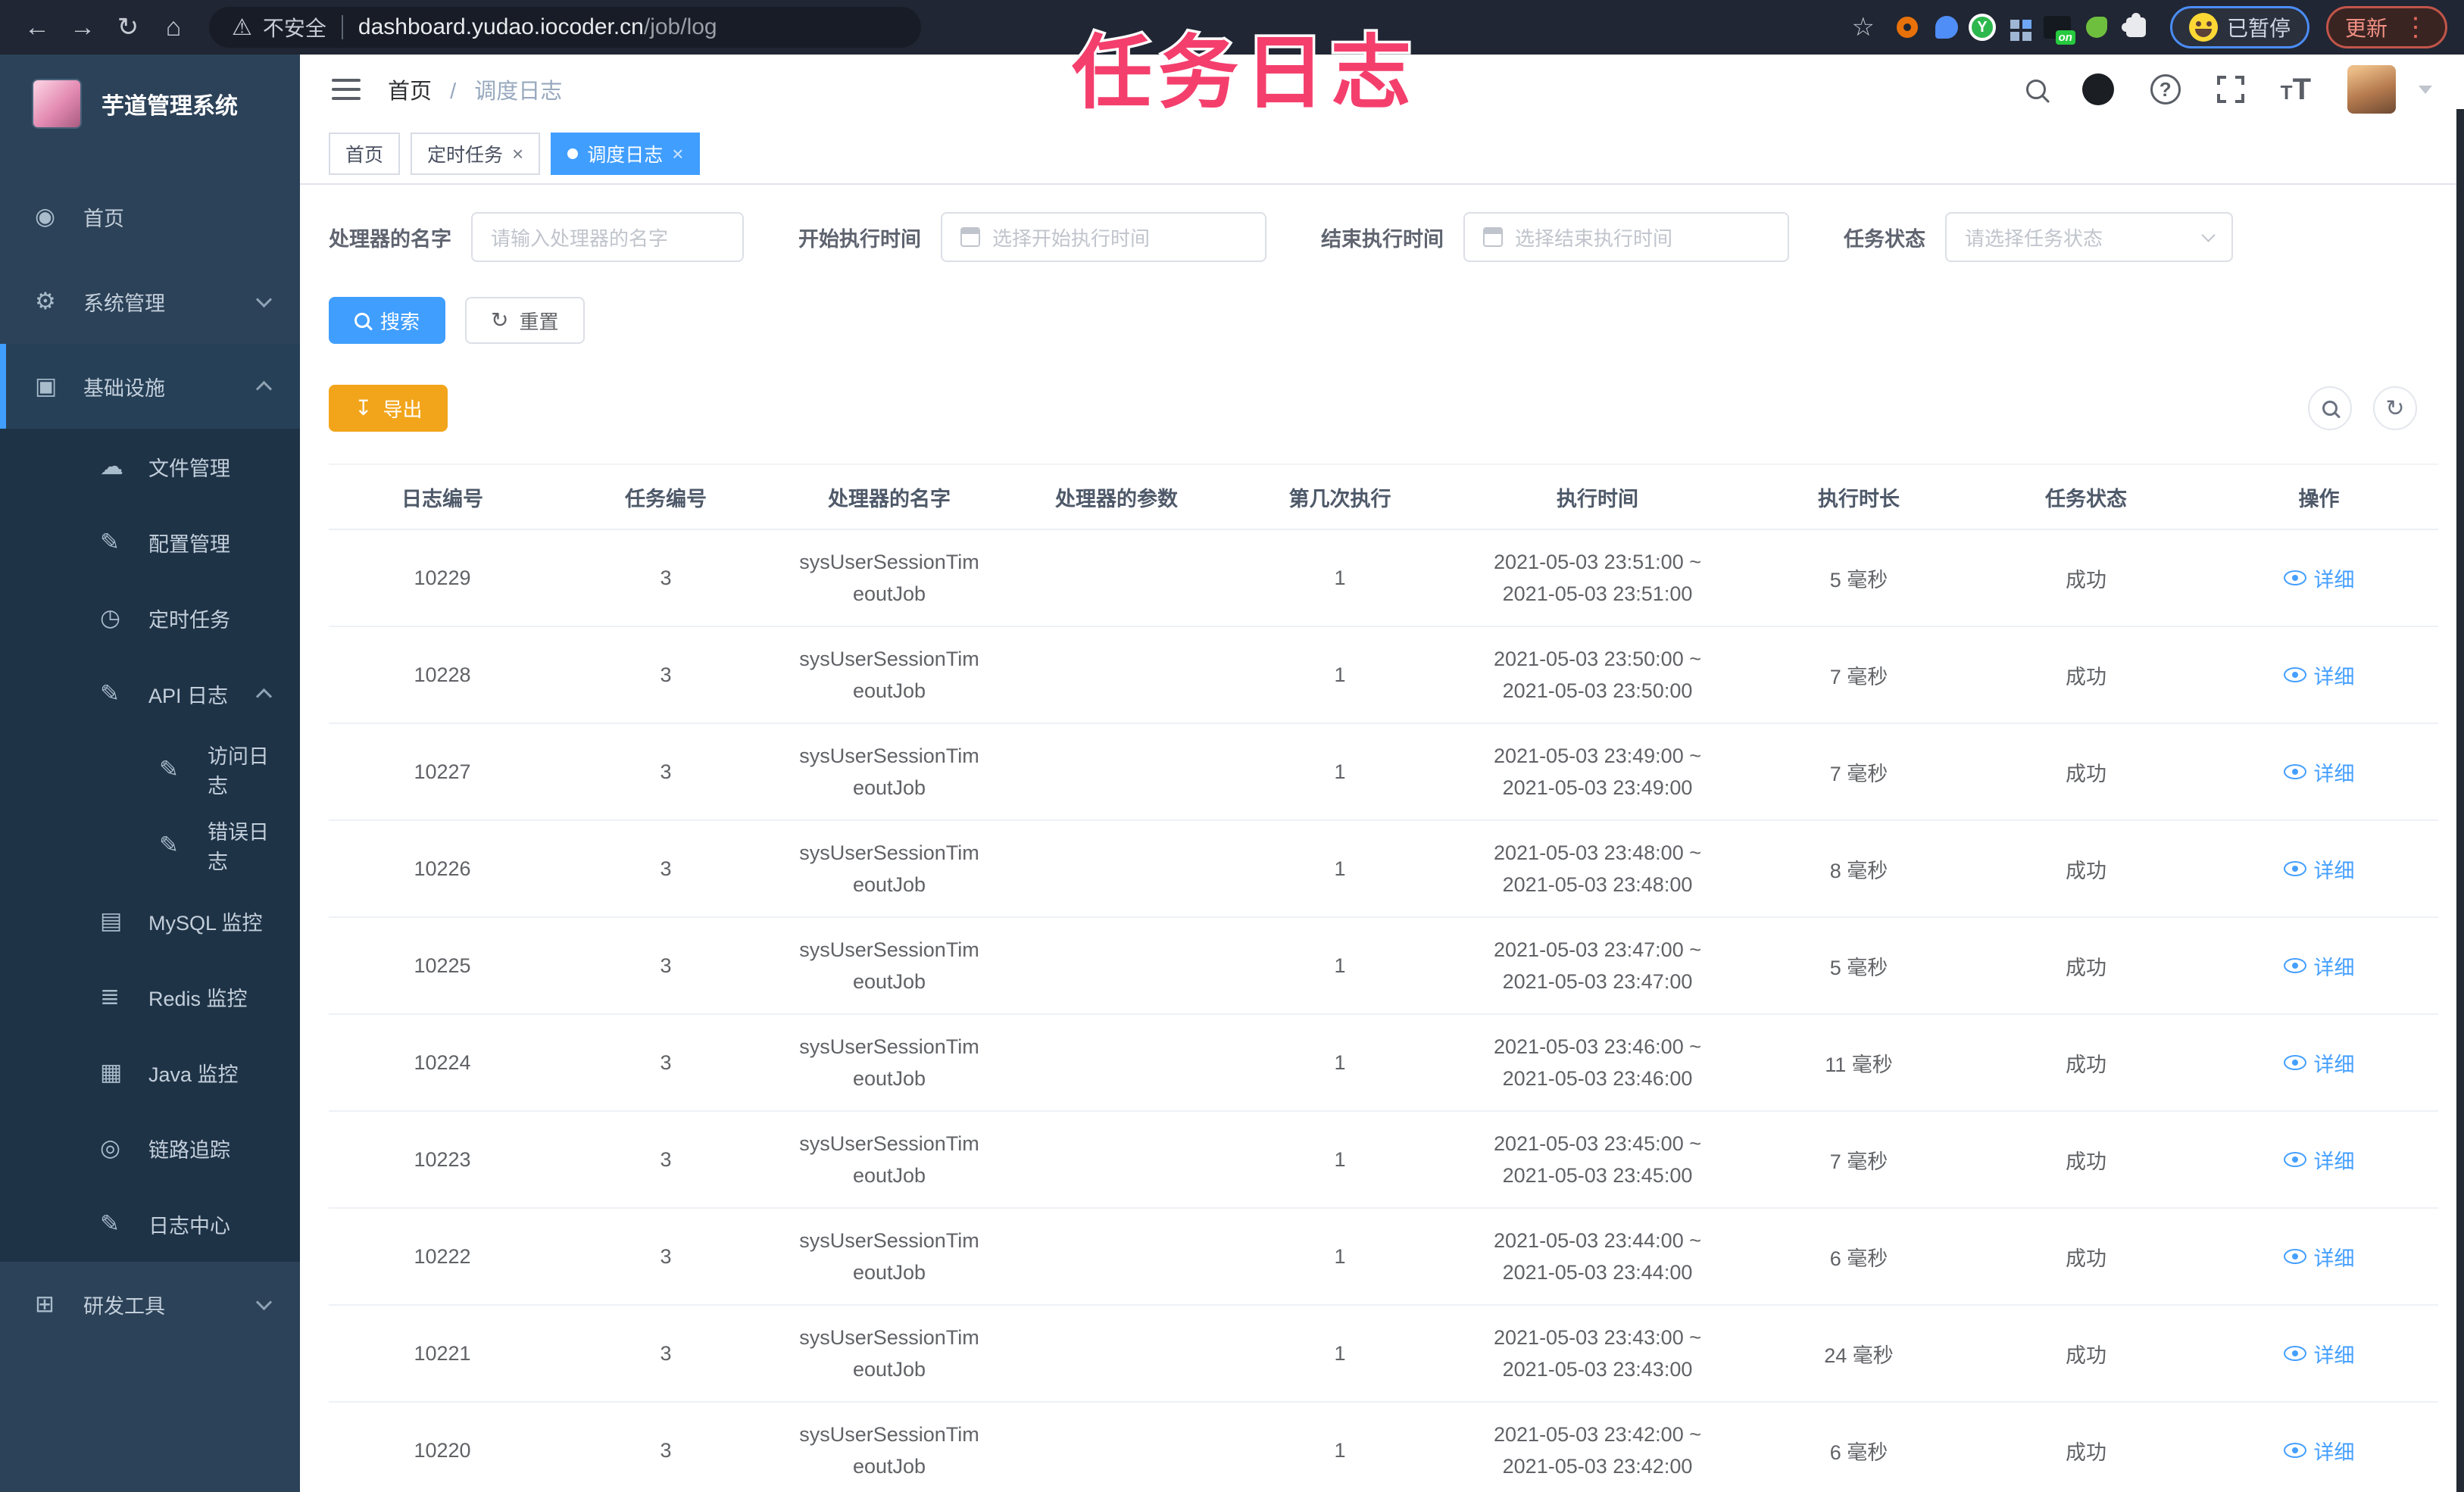  What do you see at coordinates (410, 92) in the screenshot?
I see `breadcrumb-home: 首页` at bounding box center [410, 92].